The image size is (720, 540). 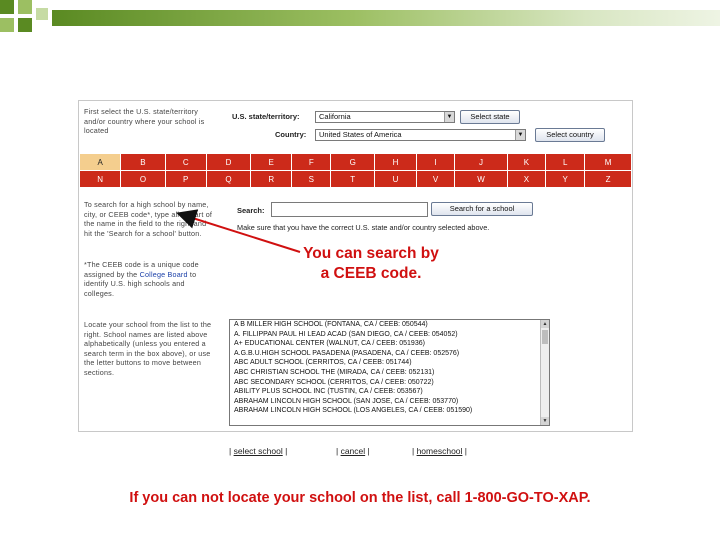 What do you see at coordinates (353, 162) in the screenshot?
I see `letter-g-button: G` at bounding box center [353, 162].